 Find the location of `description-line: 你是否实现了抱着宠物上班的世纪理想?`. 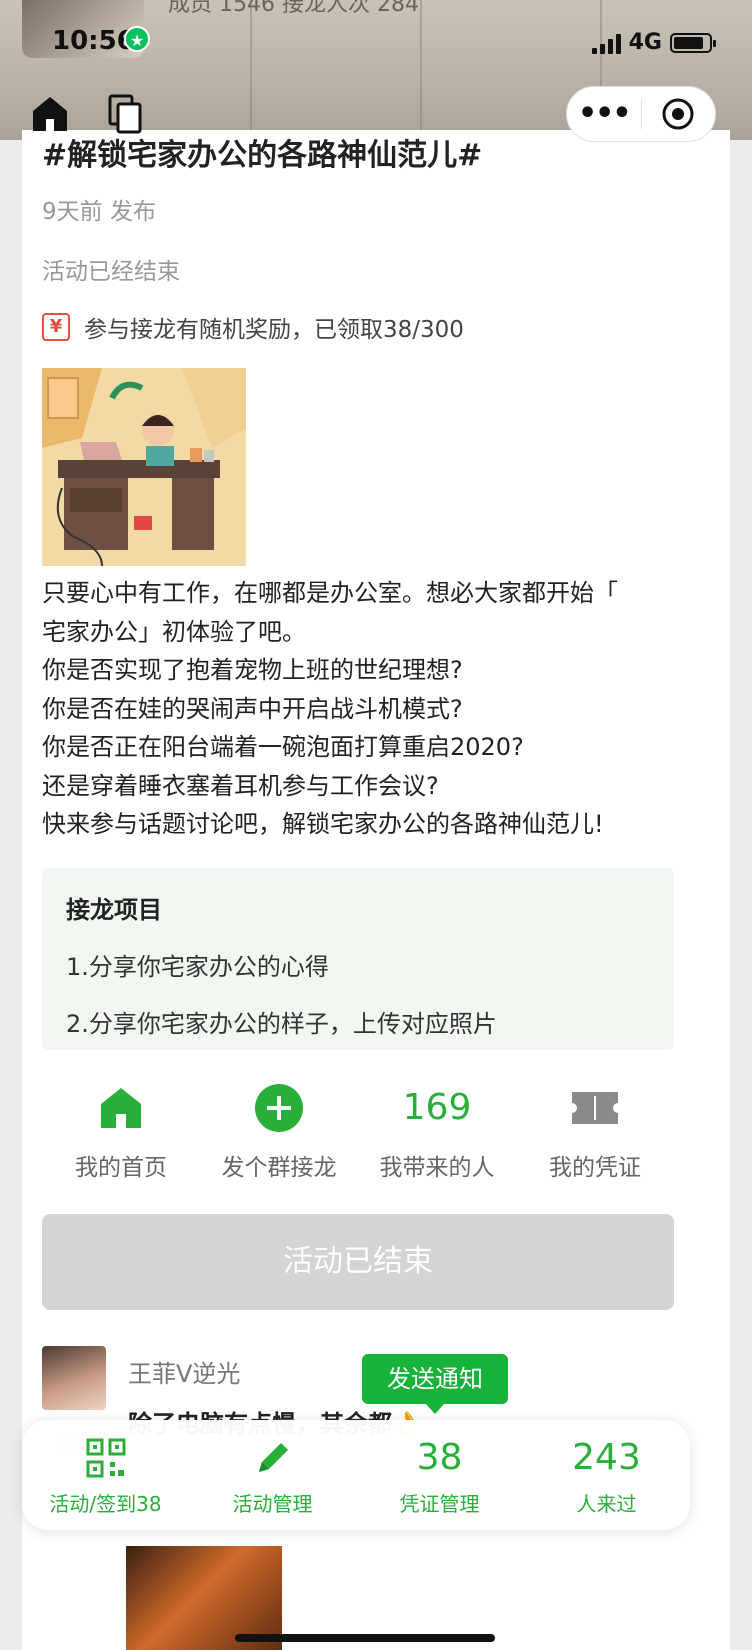

description-line: 你是否实现了抱着宠物上班的世纪理想? is located at coordinates (252, 670).